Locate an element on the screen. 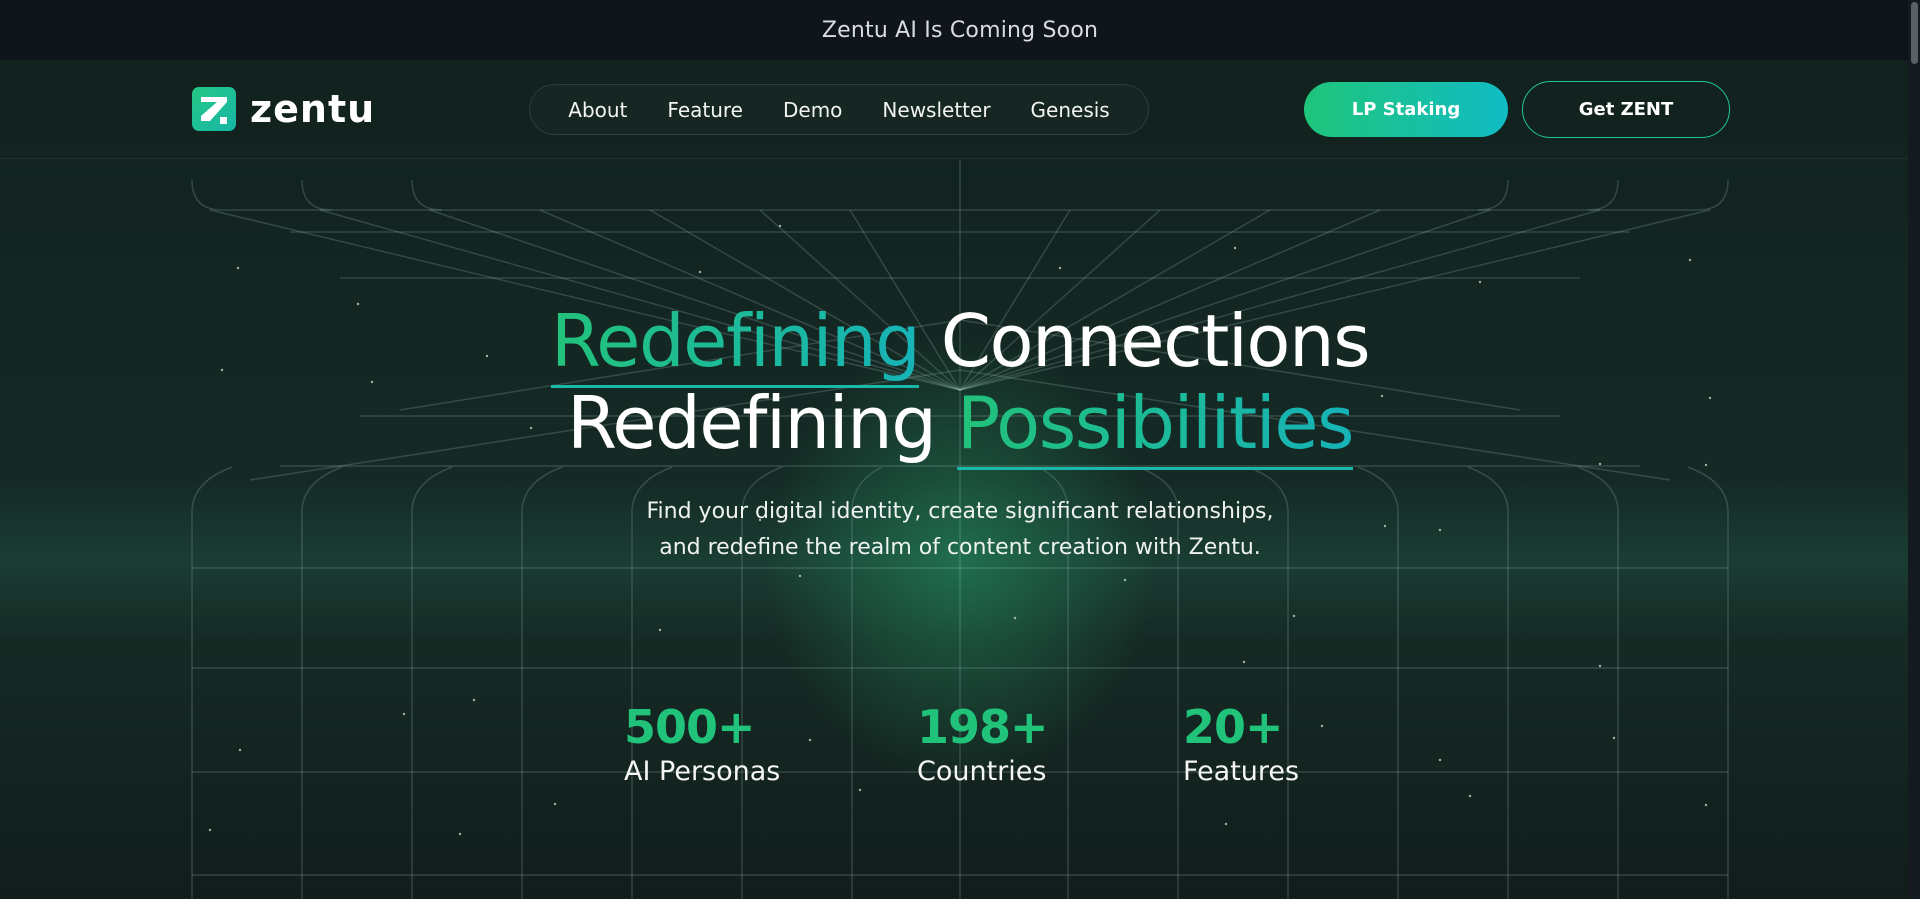  nav-genesis: Genesis is located at coordinates (1070, 110).